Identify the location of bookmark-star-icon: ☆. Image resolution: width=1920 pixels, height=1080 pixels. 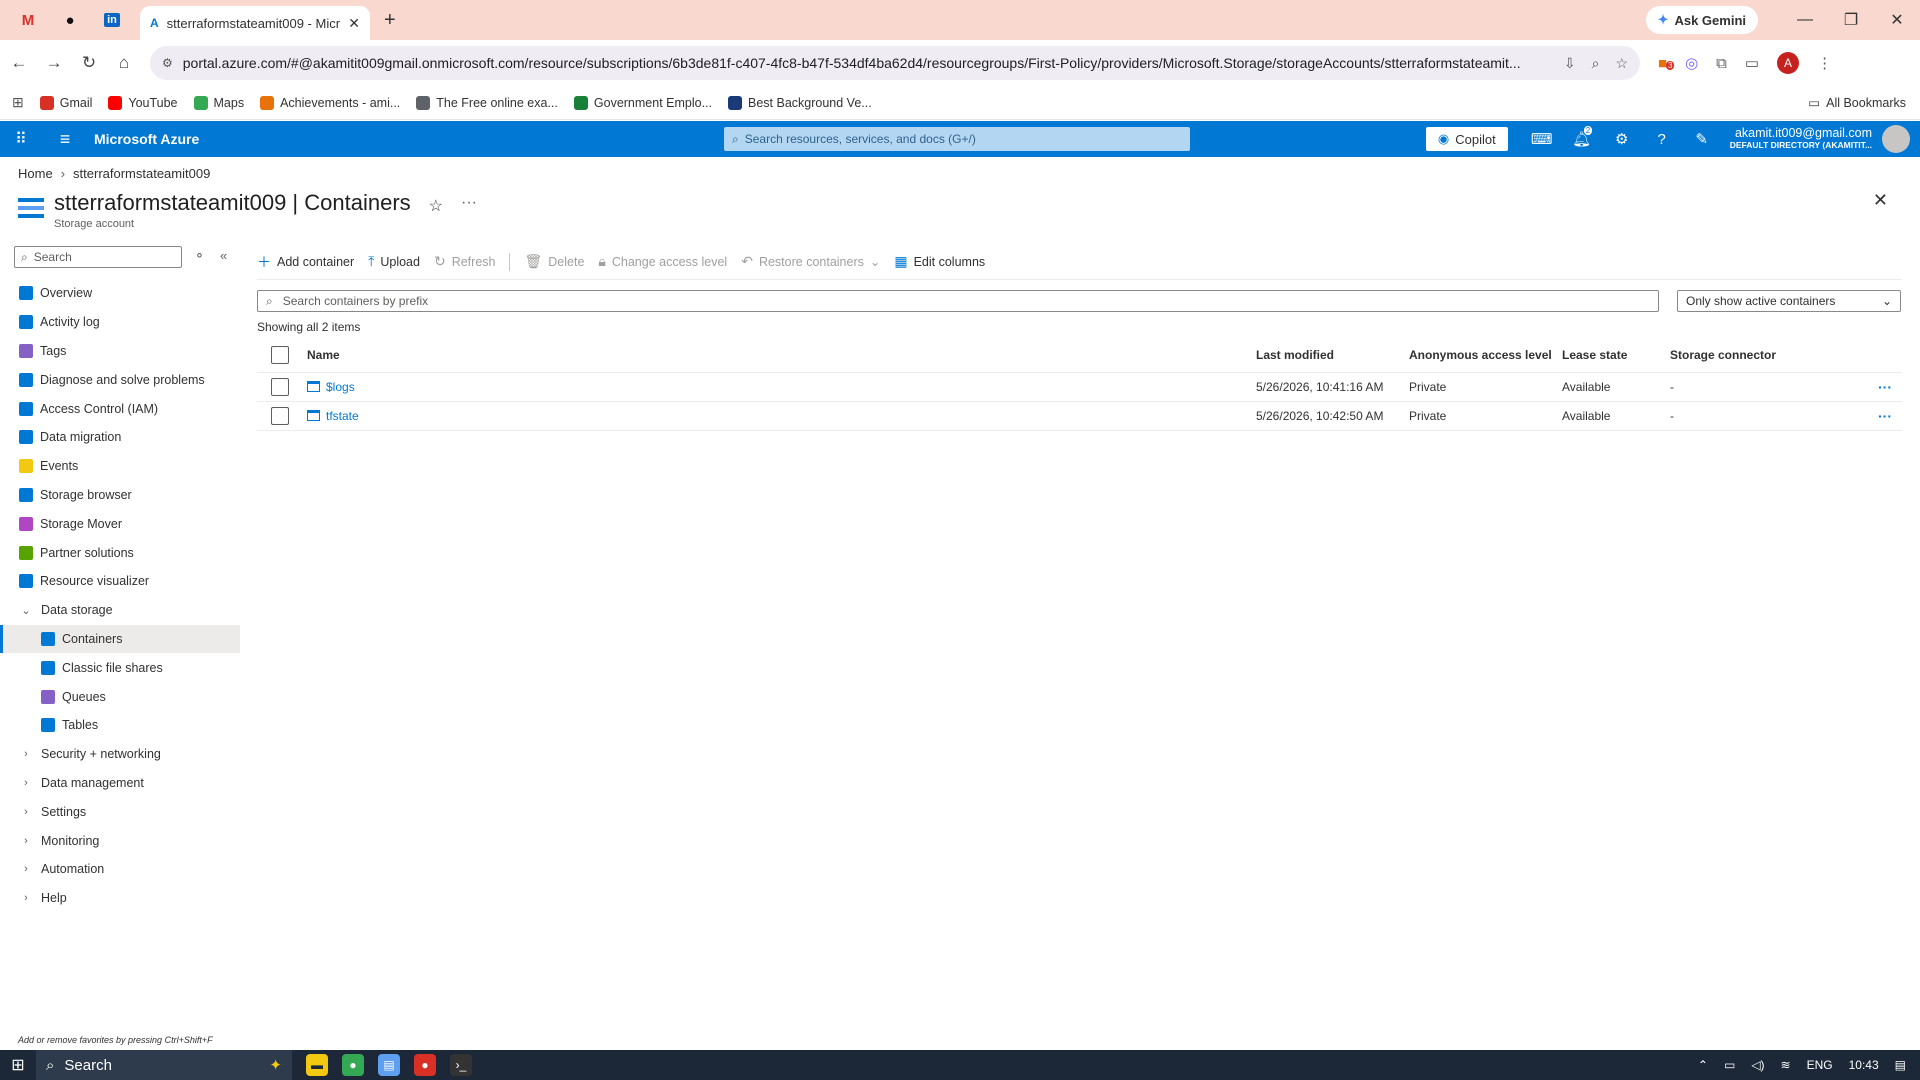
(1621, 63).